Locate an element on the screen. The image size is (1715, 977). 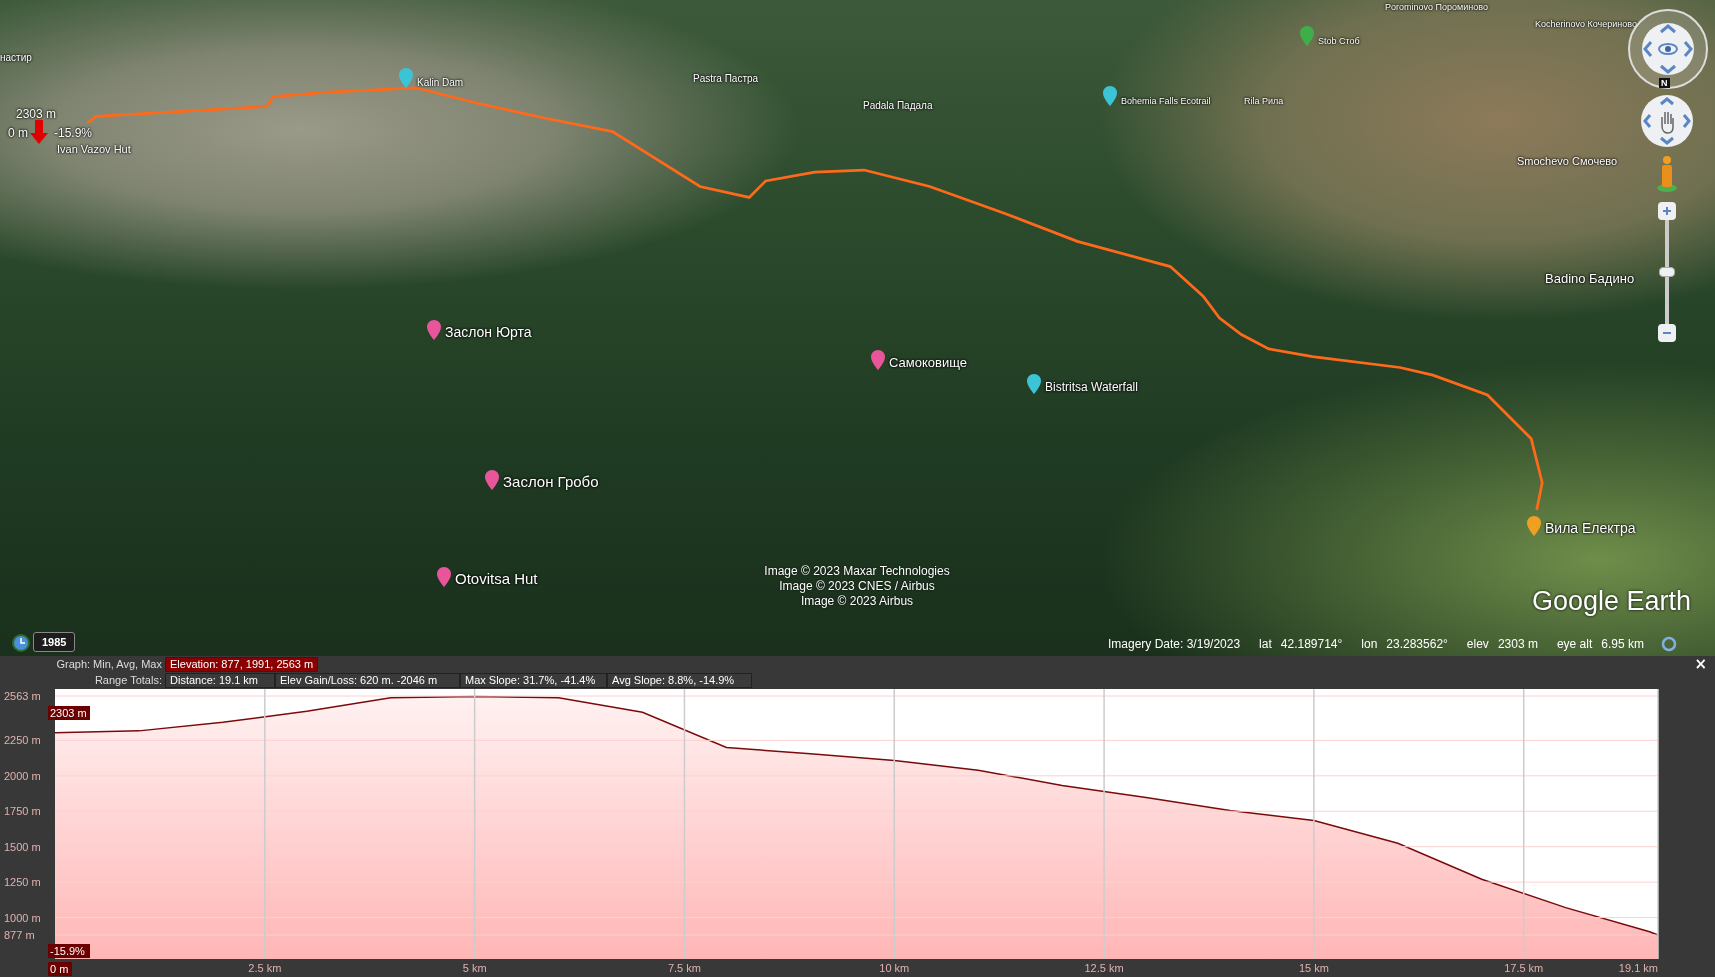
place-label: Padala Падала is located at coordinates (898, 105).